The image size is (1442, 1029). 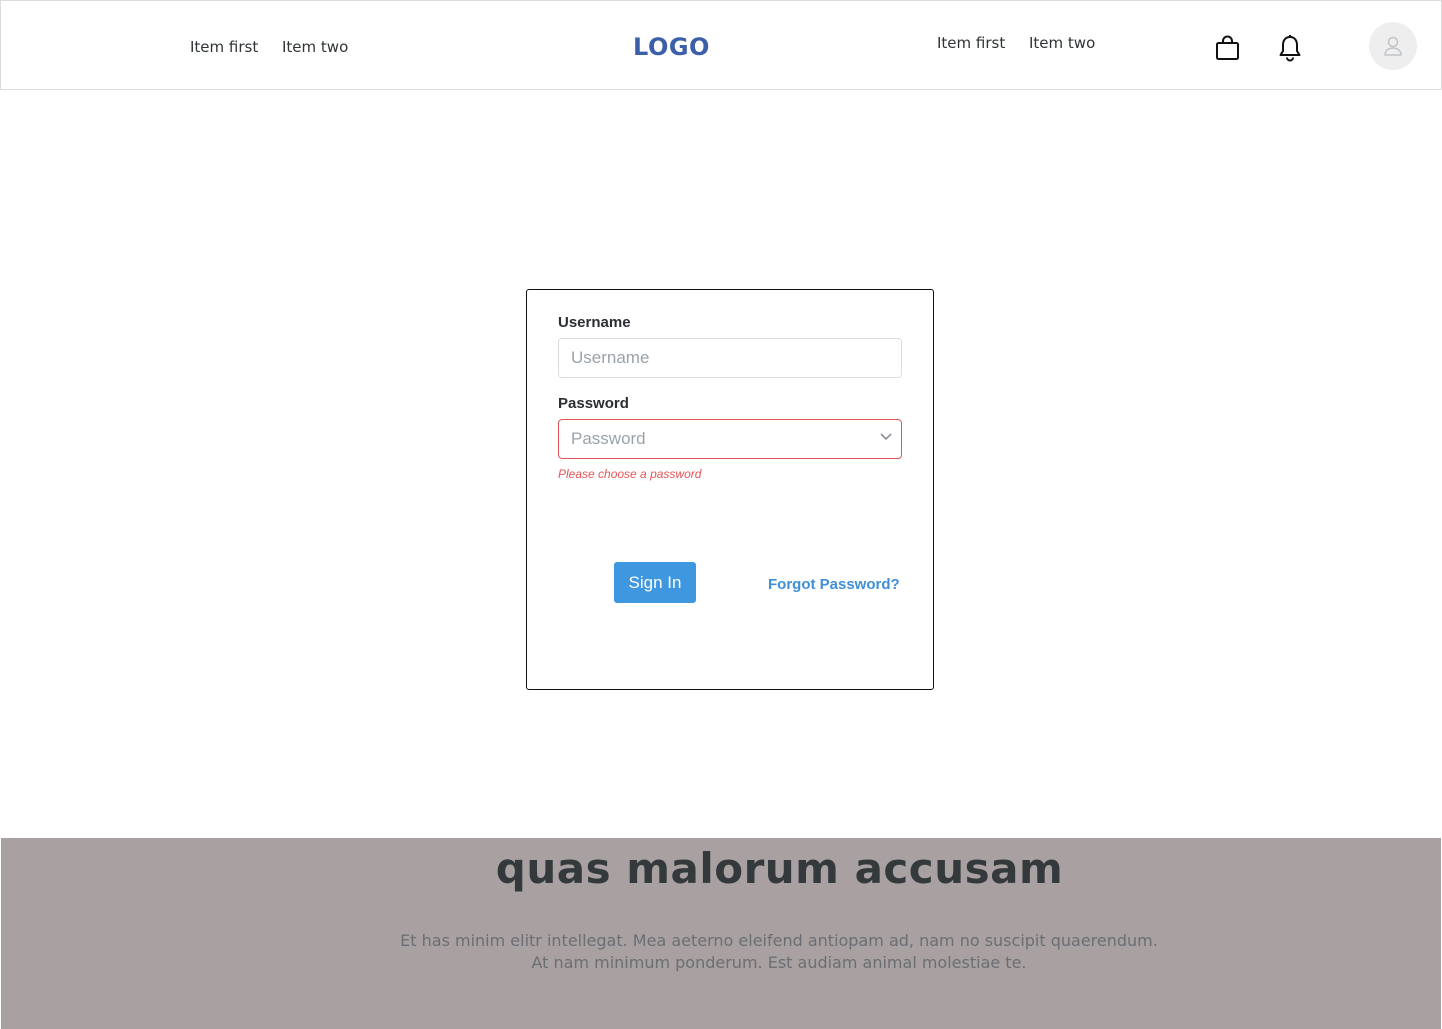 I want to click on user-icon, so click(x=1393, y=46).